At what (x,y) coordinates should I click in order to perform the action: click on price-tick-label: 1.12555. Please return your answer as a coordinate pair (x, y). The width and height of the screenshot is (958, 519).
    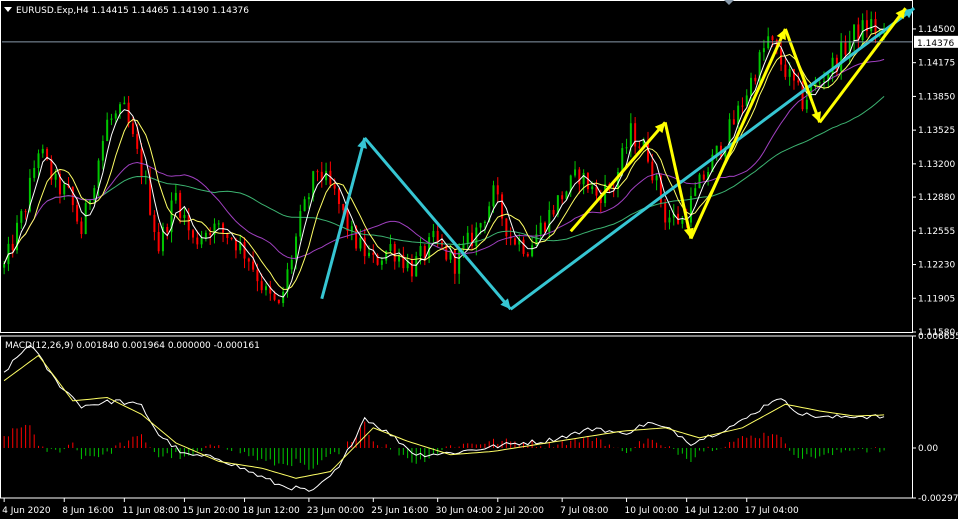
    Looking at the image, I should click on (936, 232).